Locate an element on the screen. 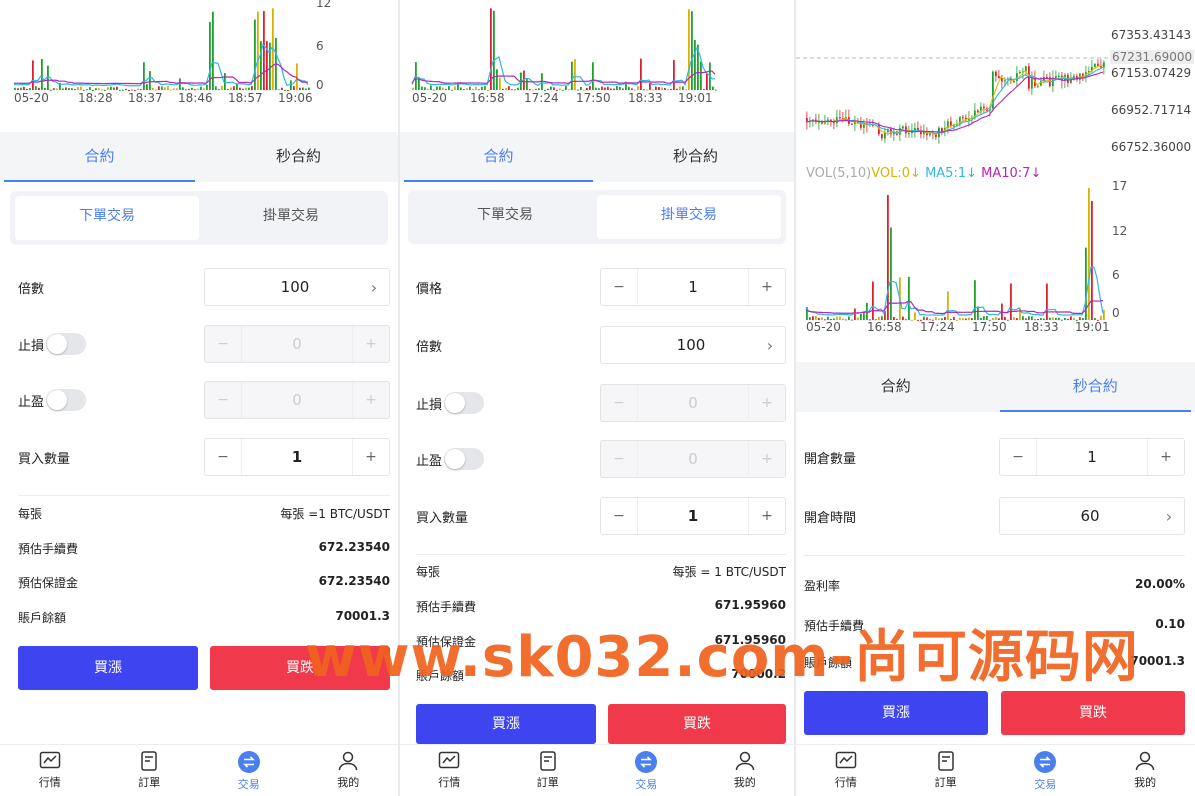 Image resolution: width=1195 pixels, height=796 pixels. quantity-row: 買入數量 − 1 + is located at coordinates (601, 516).